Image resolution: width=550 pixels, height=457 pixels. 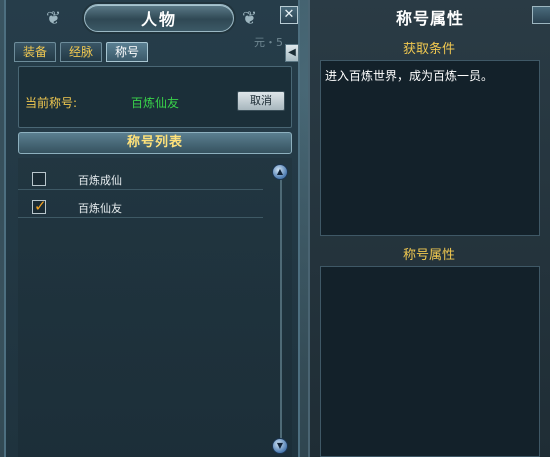 I want to click on panel-frame-corner, so click(x=541, y=15).